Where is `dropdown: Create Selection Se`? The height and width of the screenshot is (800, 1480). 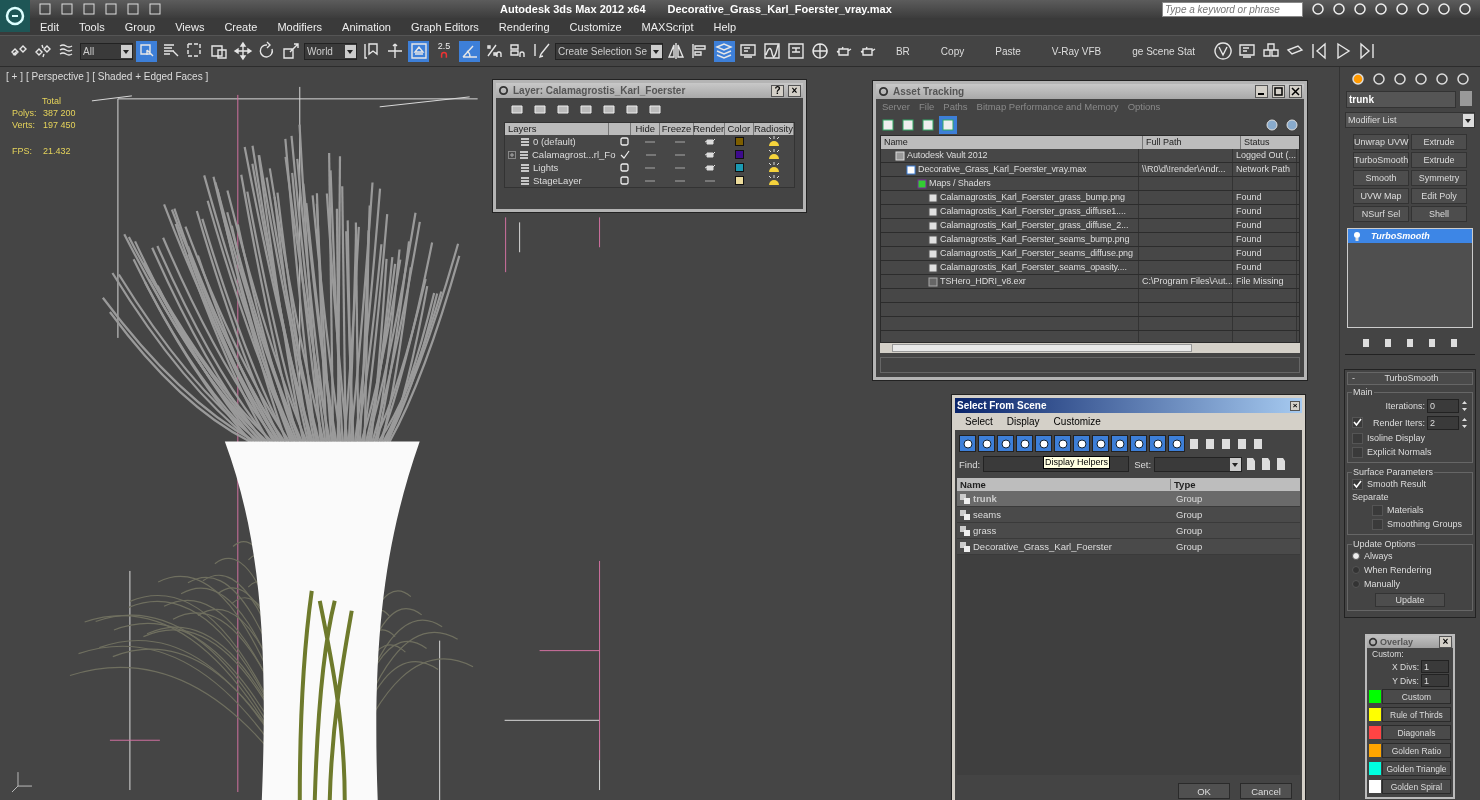
dropdown: Create Selection Se is located at coordinates (609, 51).